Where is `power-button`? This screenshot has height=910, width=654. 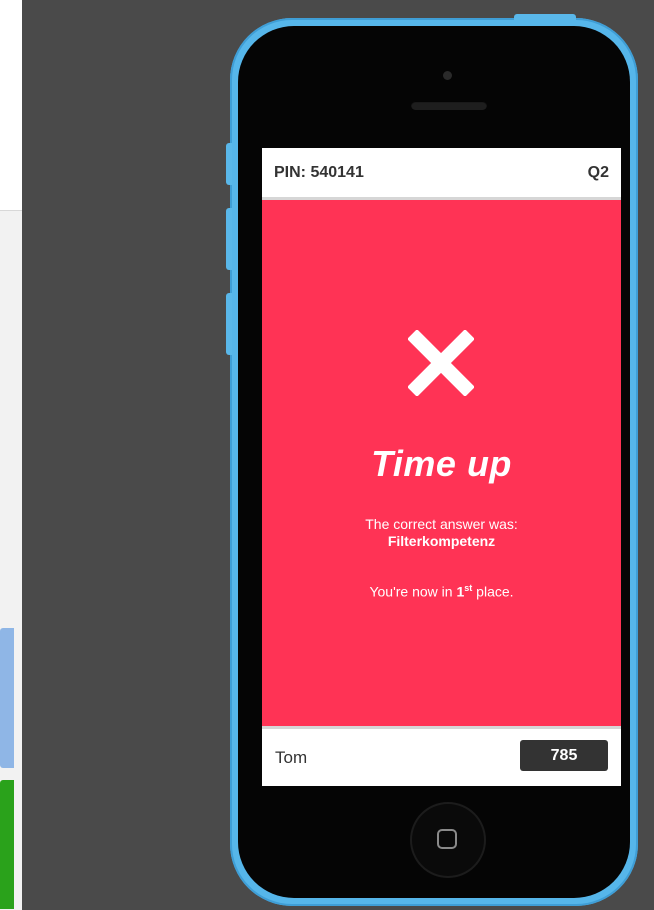
power-button is located at coordinates (545, 17).